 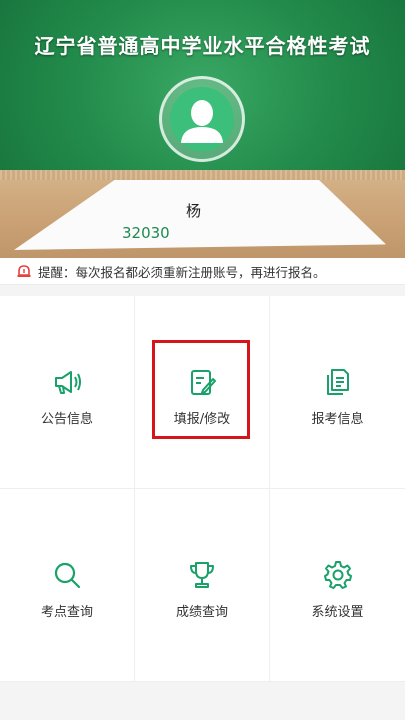 What do you see at coordinates (202, 419) in the screenshot?
I see `menu-item-label: 填报/修改` at bounding box center [202, 419].